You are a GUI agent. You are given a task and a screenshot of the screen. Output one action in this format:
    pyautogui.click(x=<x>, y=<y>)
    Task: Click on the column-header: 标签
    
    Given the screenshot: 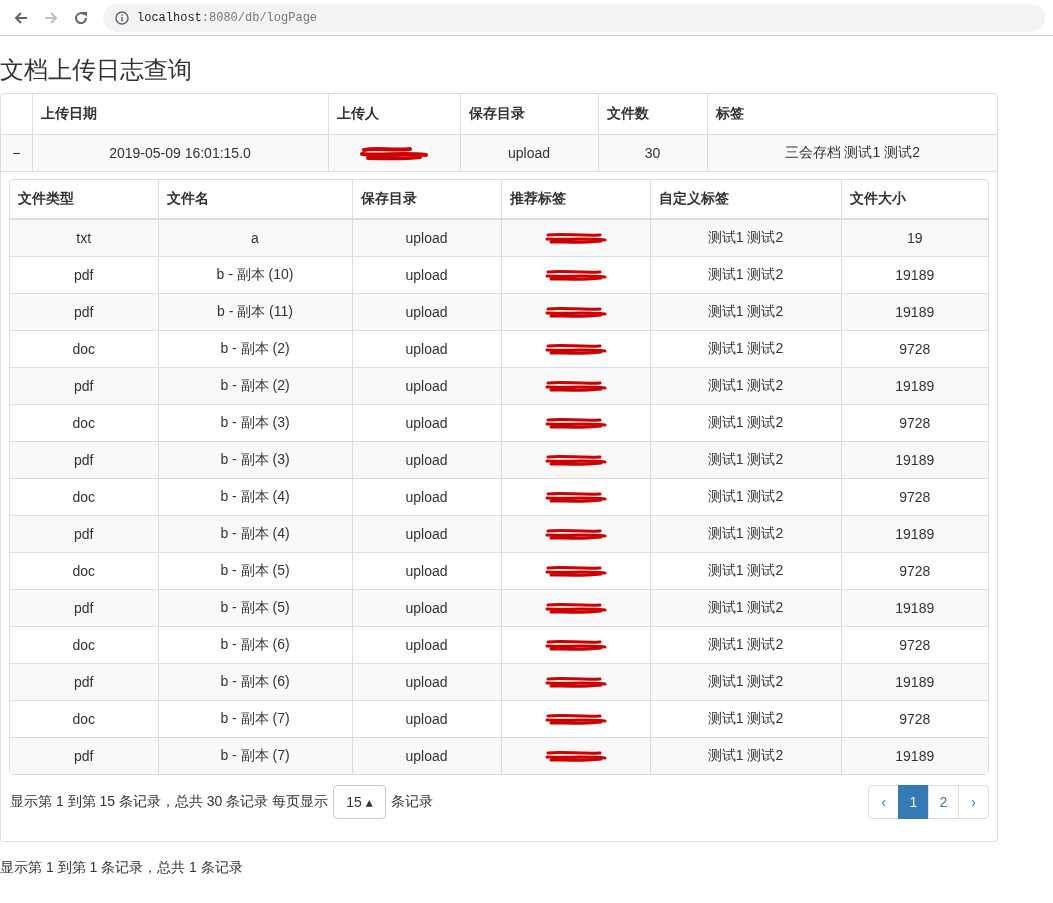 What is the action you would take?
    pyautogui.click(x=852, y=114)
    